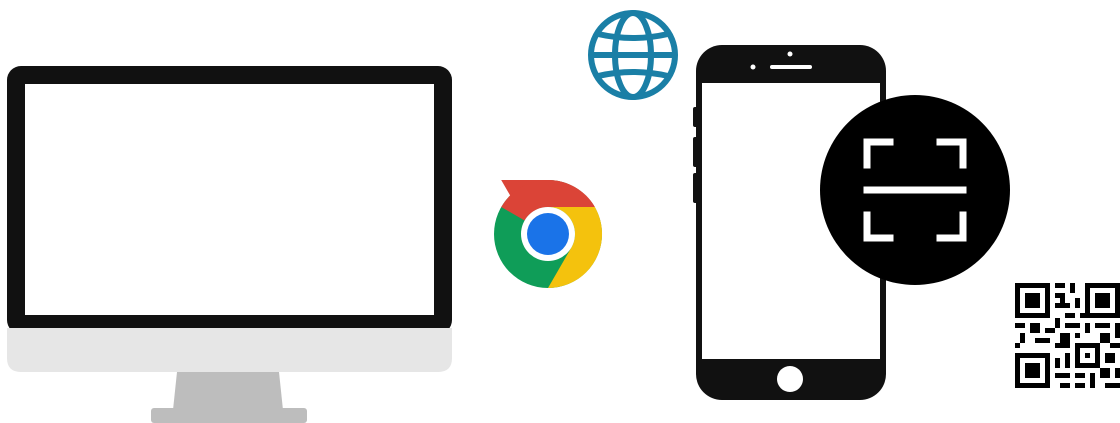 This screenshot has width=1120, height=423. I want to click on chrome-logo-icon, so click(548, 234).